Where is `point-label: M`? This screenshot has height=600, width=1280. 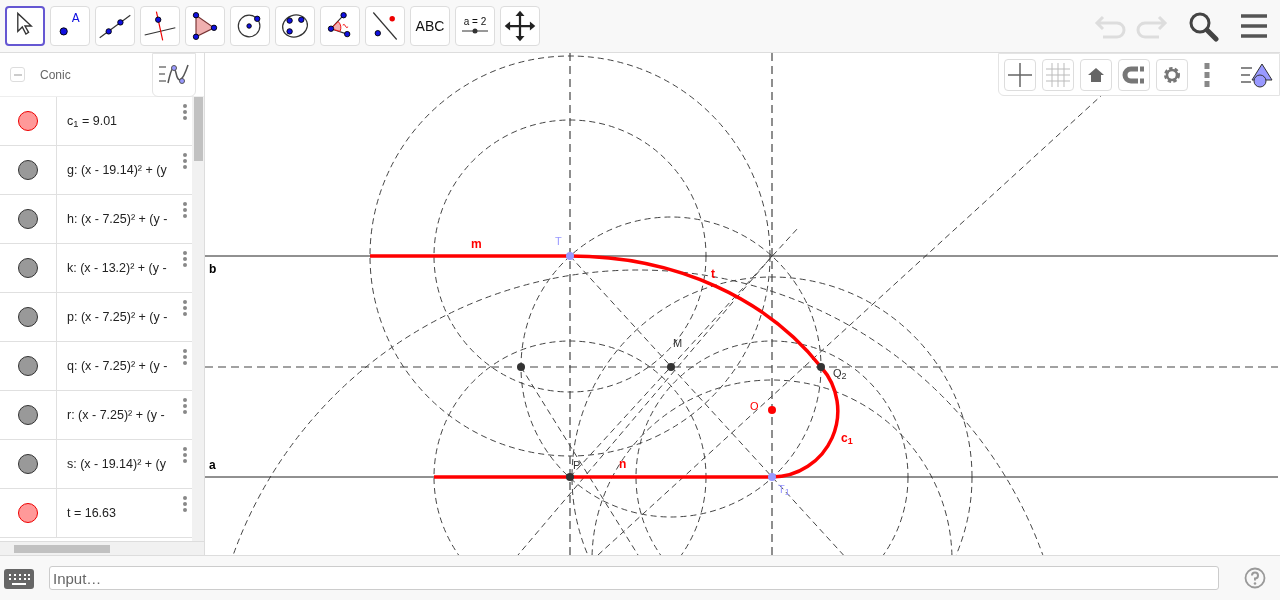 point-label: M is located at coordinates (678, 343).